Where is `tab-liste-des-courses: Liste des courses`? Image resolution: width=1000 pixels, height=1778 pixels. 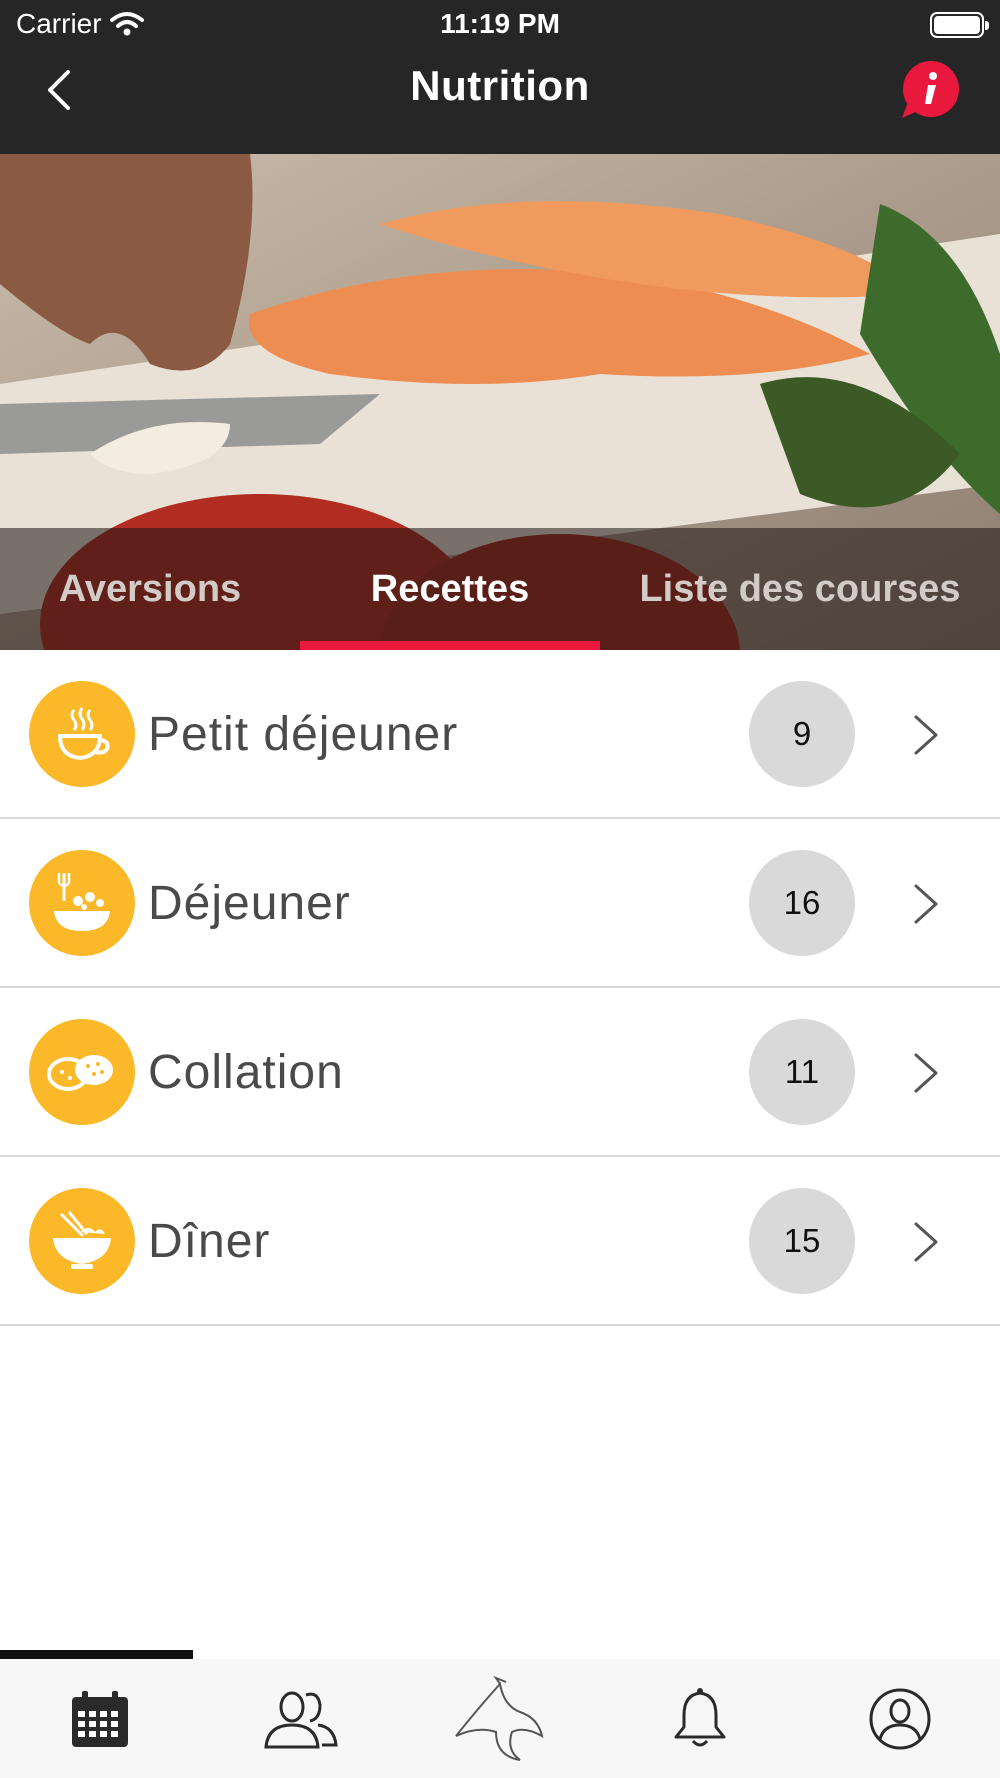 tab-liste-des-courses: Liste des courses is located at coordinates (800, 589).